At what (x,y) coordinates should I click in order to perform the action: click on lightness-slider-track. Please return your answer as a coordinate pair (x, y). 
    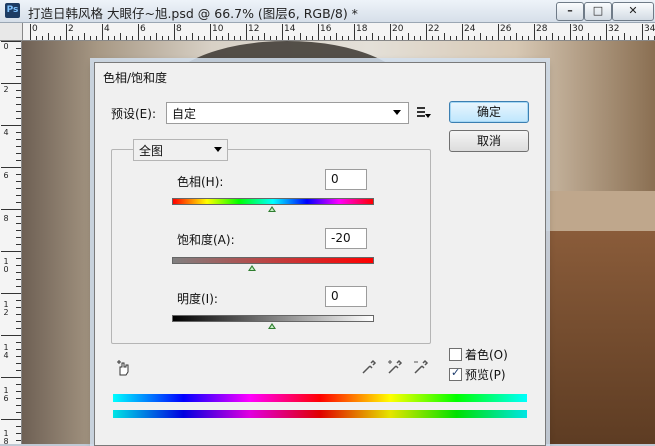
    Looking at the image, I should click on (273, 318).